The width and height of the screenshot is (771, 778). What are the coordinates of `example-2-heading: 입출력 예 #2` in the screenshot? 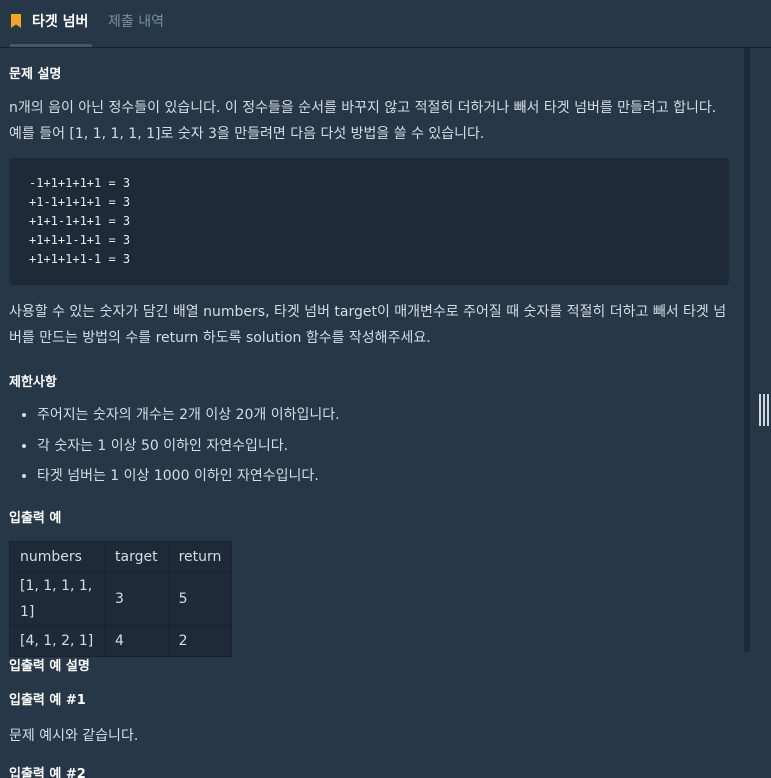 It's located at (47, 772).